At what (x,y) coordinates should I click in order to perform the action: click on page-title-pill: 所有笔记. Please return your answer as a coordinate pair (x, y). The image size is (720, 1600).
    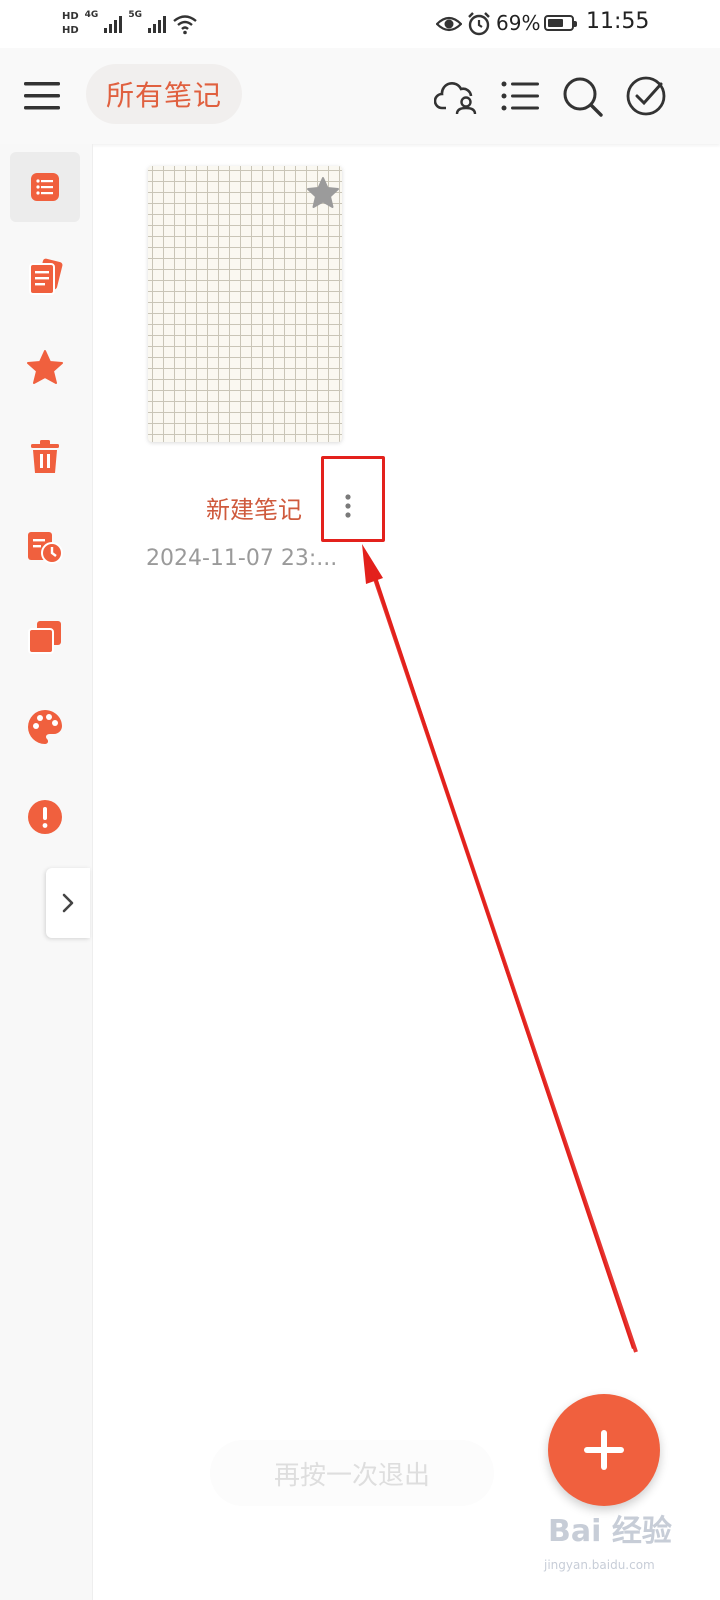
    Looking at the image, I should click on (164, 94).